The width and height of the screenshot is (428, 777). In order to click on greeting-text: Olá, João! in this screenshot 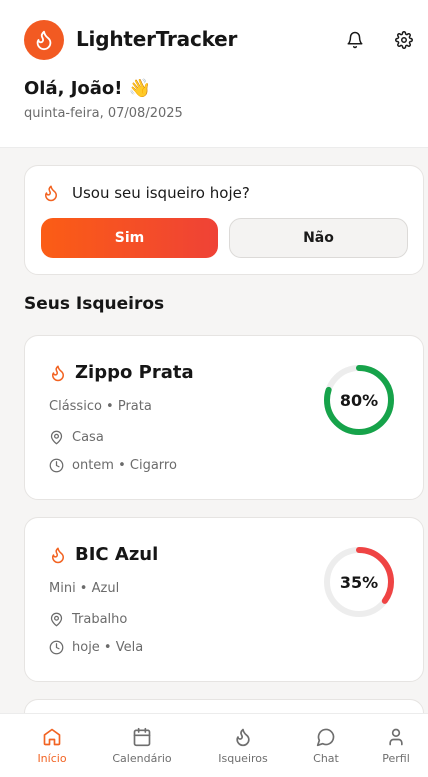, I will do `click(73, 88)`.